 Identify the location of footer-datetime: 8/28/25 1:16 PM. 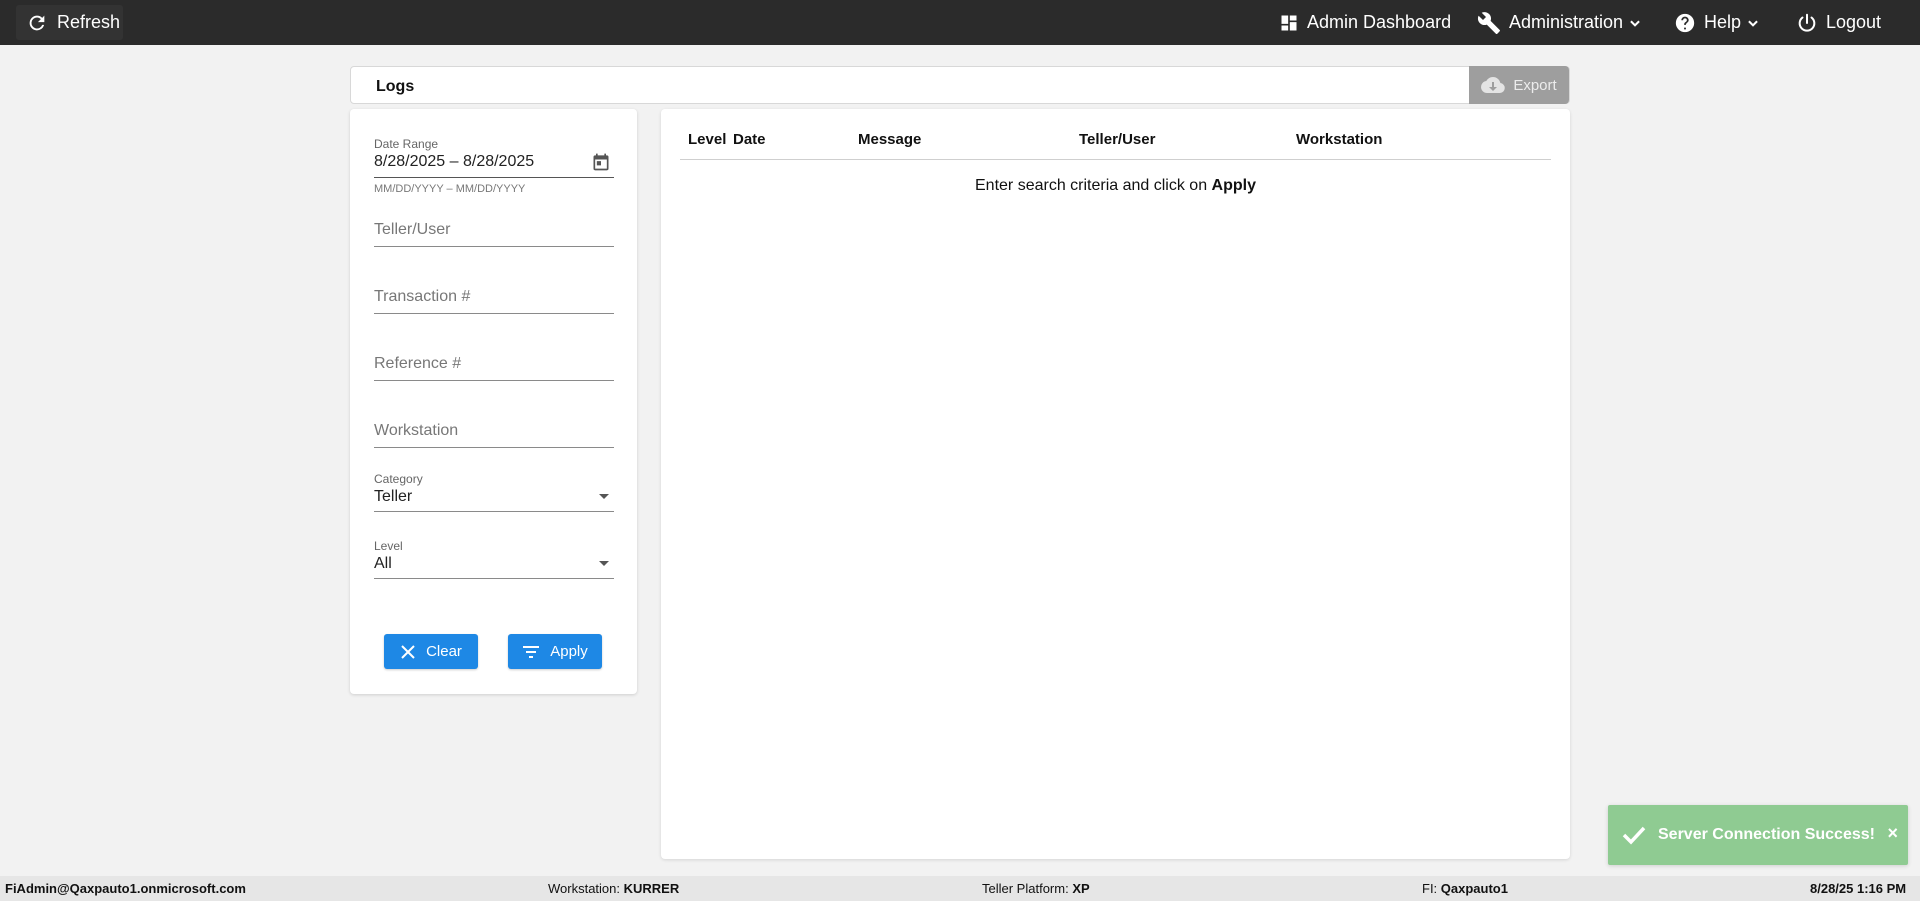
(1858, 888).